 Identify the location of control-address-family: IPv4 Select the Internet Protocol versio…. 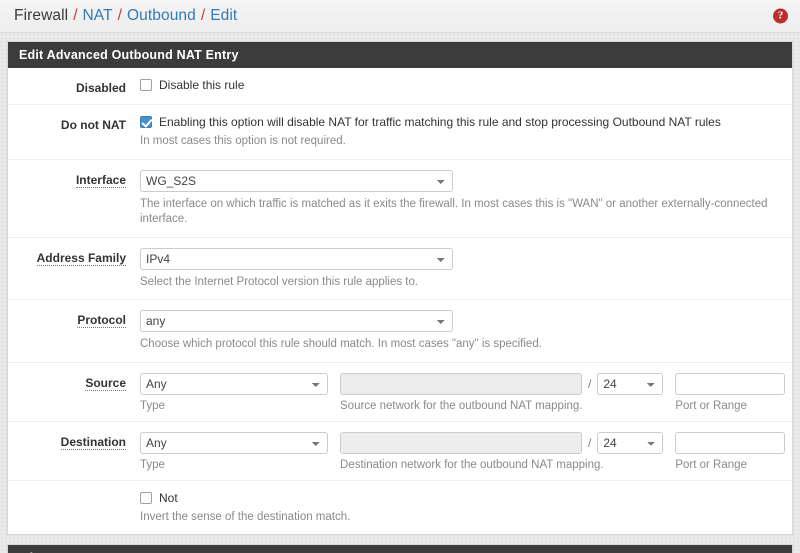
(466, 269).